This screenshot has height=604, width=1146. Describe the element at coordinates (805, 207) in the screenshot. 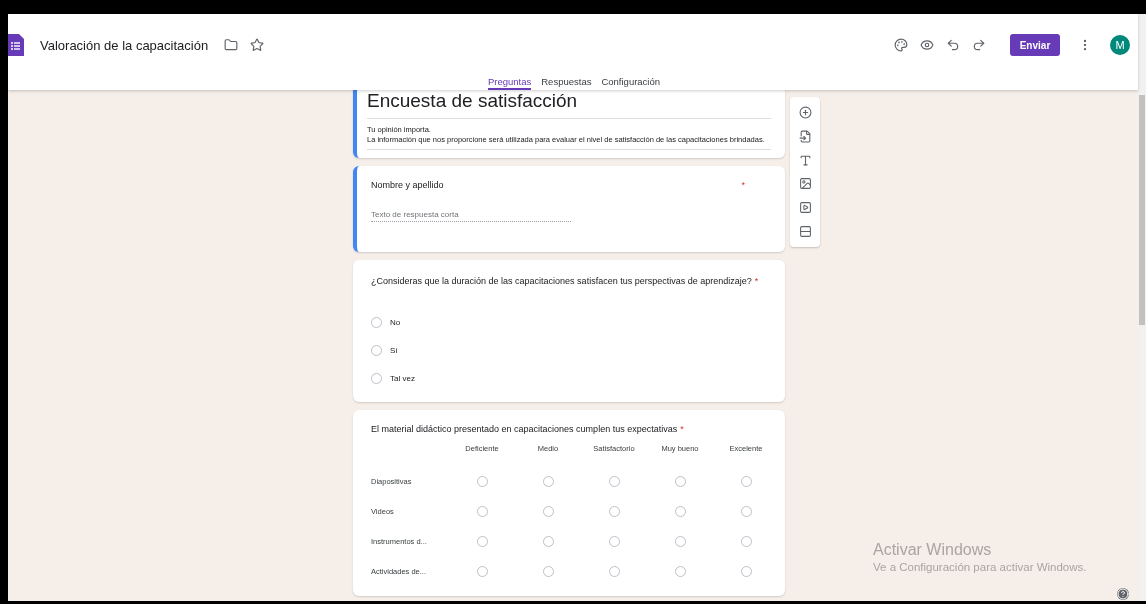

I see `video-icon` at that location.